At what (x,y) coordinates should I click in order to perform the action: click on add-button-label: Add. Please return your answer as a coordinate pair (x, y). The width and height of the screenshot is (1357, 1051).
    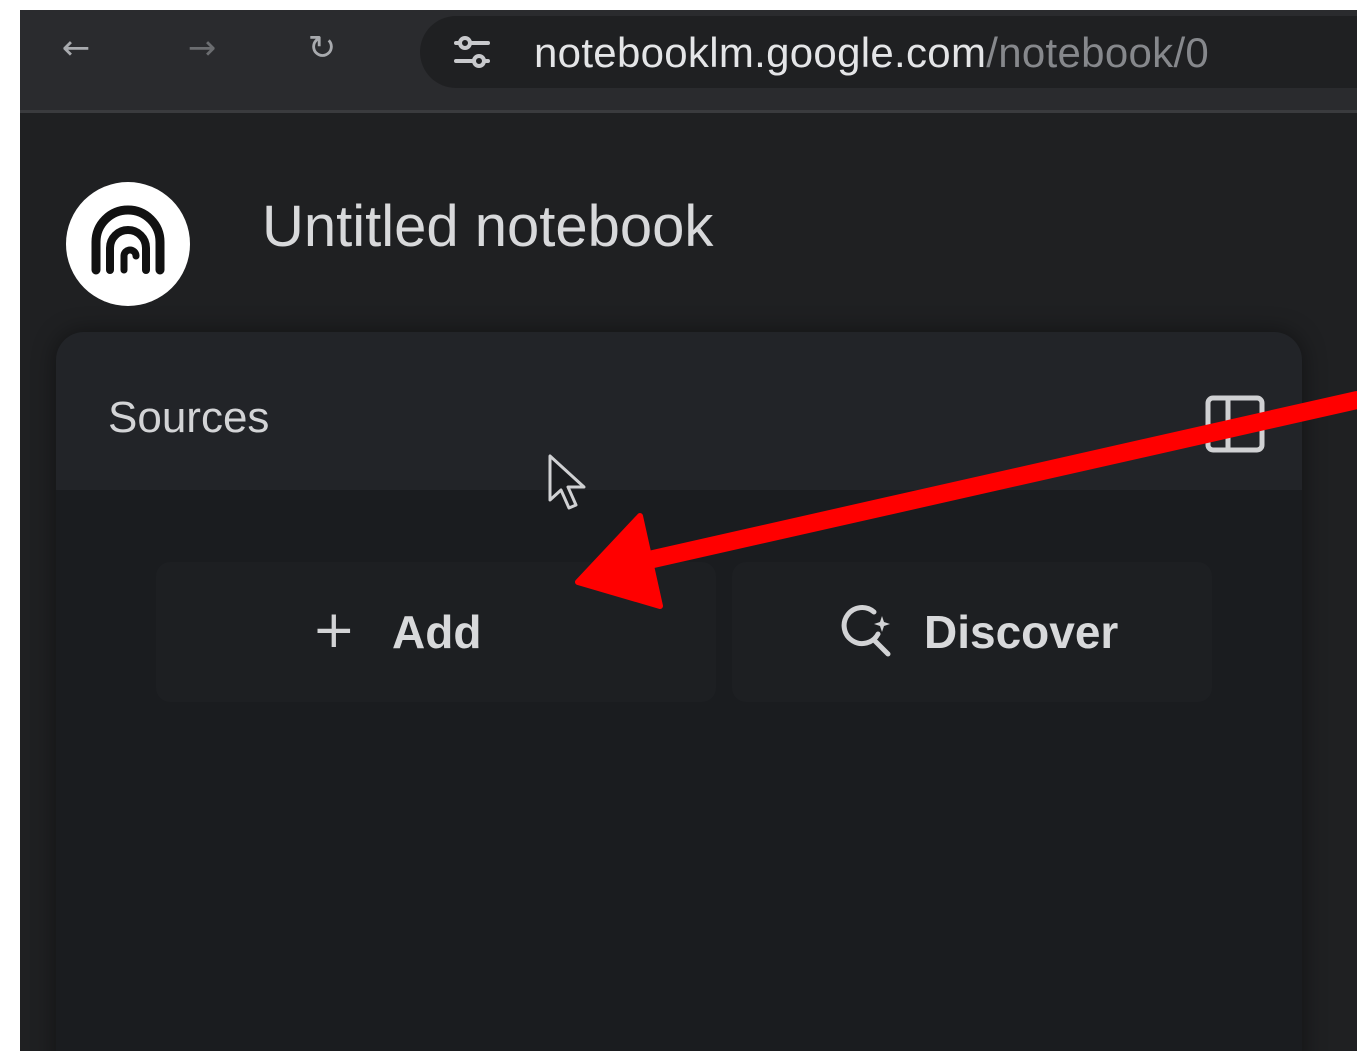
    Looking at the image, I should click on (437, 632).